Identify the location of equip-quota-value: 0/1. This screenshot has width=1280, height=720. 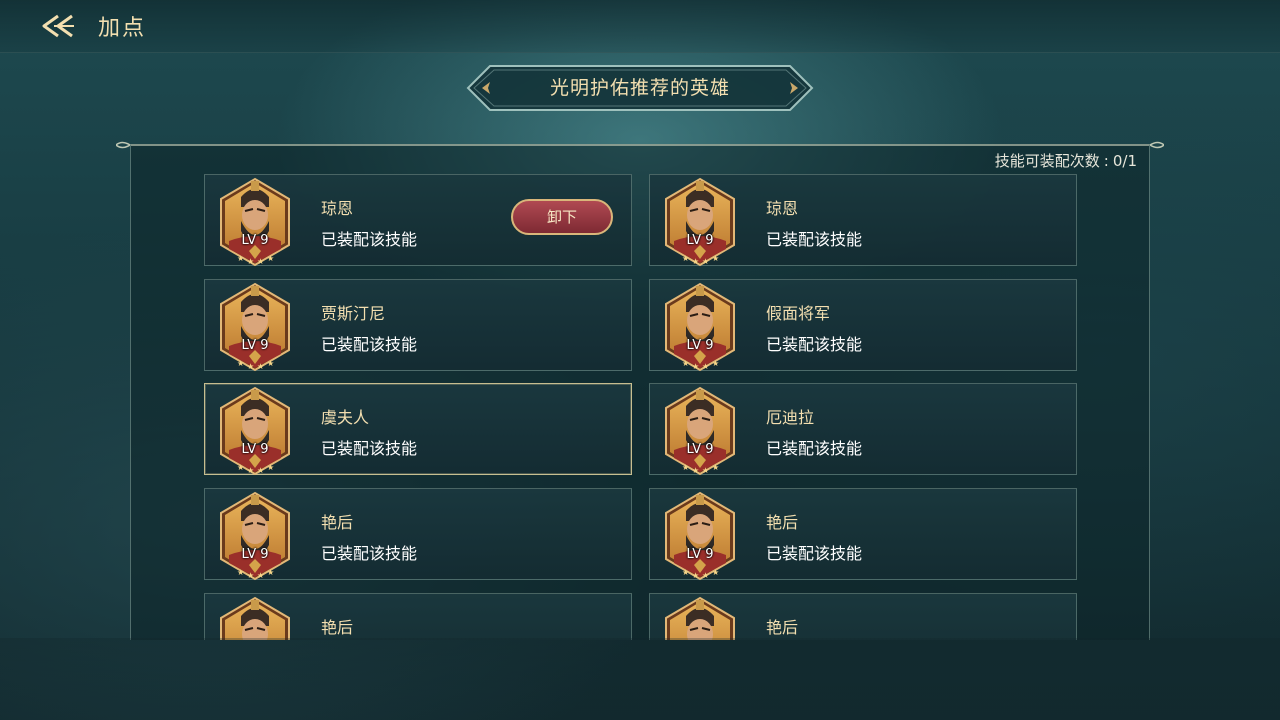
(1124, 161).